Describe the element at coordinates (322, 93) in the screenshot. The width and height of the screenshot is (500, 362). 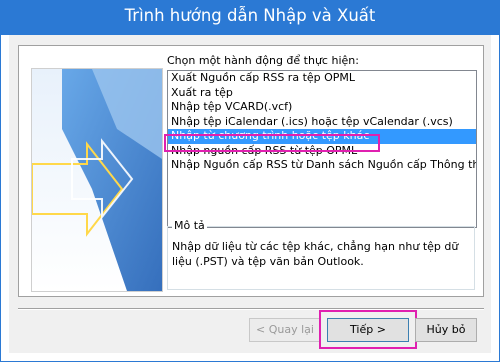
I see `list-item-export-to-file: Xuất ra tệp` at that location.